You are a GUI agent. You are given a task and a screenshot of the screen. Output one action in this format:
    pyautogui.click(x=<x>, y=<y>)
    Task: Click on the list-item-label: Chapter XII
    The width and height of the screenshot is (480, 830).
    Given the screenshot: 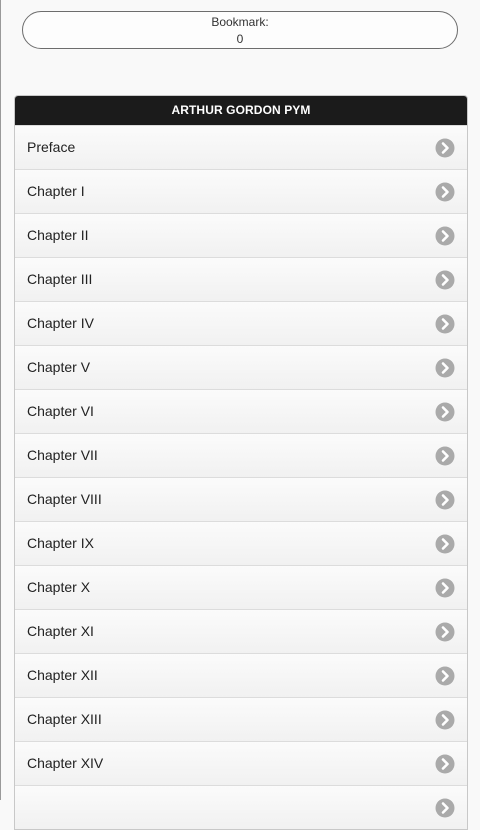 What is the action you would take?
    pyautogui.click(x=62, y=675)
    